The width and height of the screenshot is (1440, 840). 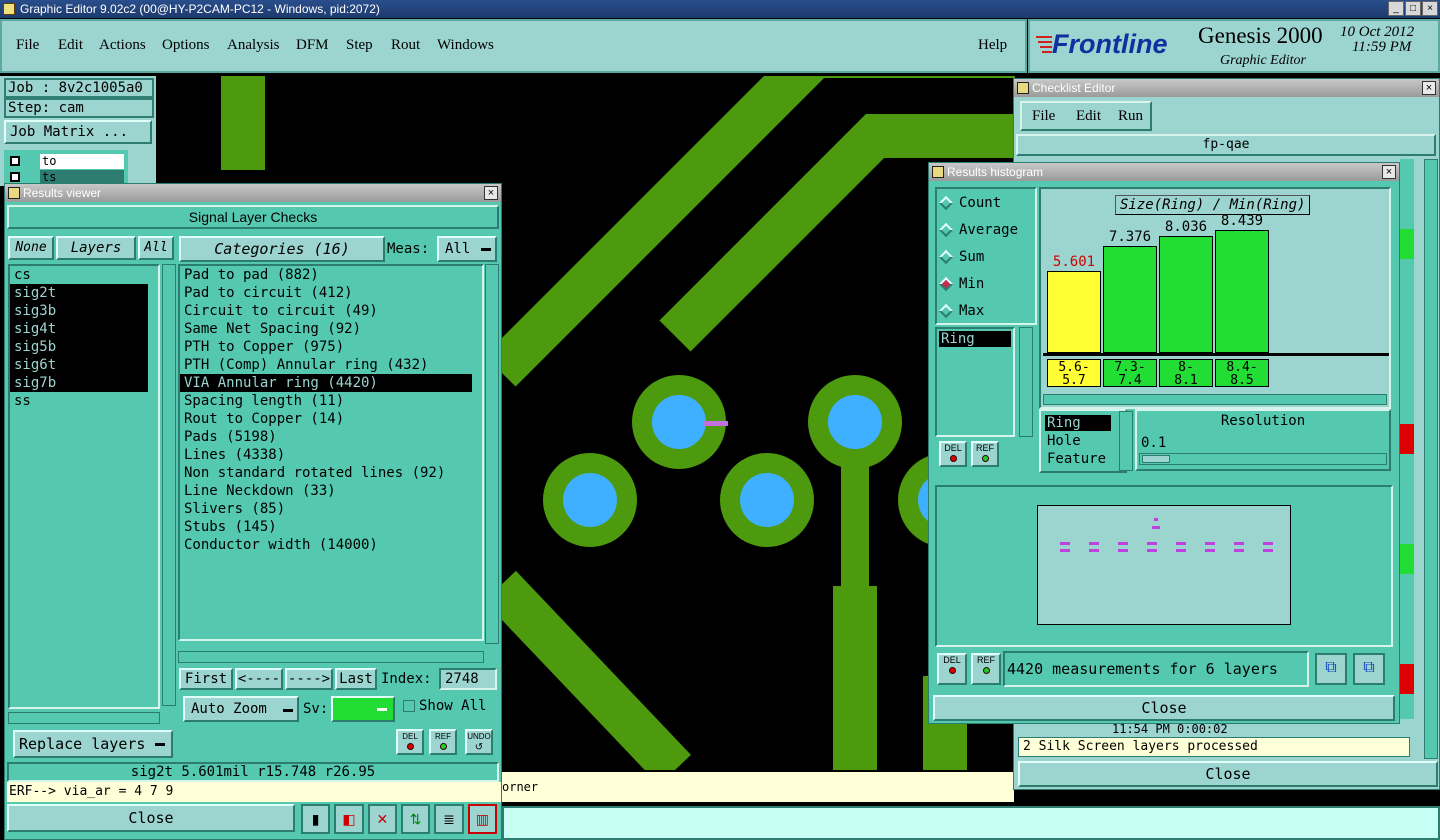 I want to click on bar-category-label: 5.6- 5.7, so click(x=1074, y=373).